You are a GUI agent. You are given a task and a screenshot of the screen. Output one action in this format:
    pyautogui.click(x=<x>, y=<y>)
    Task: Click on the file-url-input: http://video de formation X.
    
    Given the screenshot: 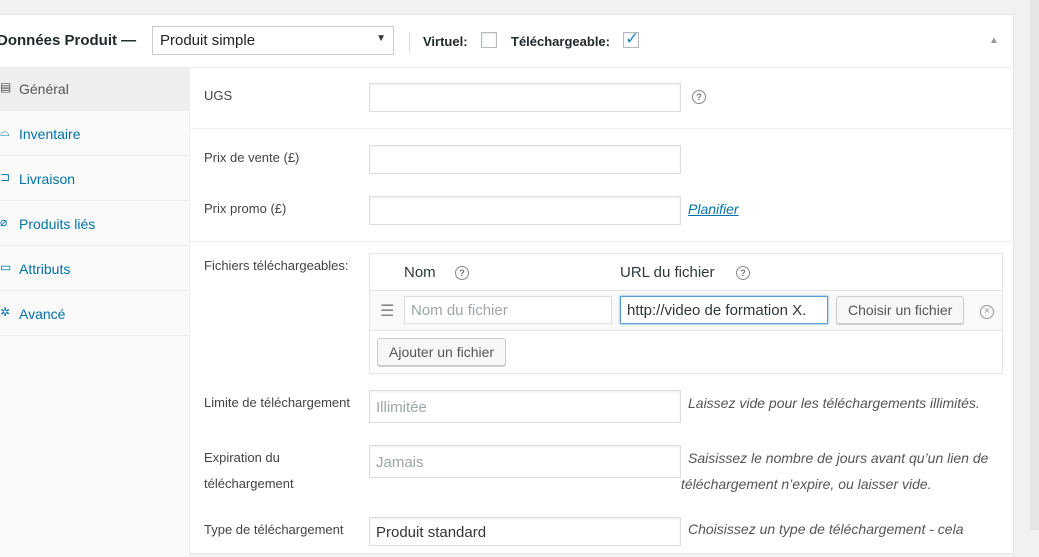 What is the action you would take?
    pyautogui.click(x=724, y=310)
    